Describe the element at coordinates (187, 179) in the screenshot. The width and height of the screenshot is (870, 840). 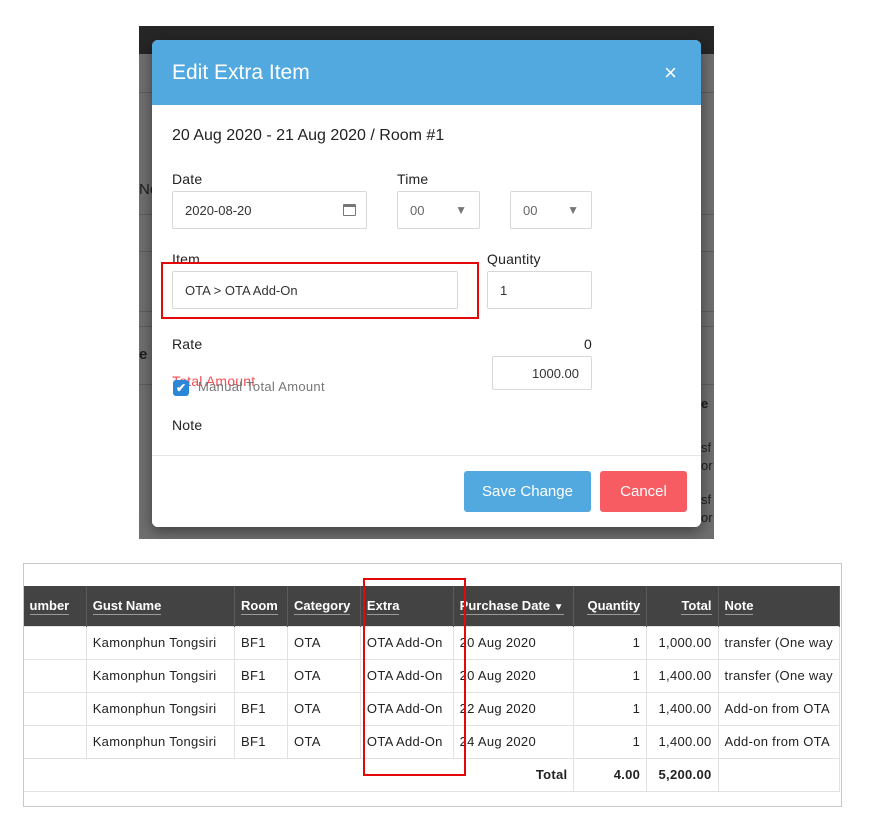
I see `date-label: Date` at that location.